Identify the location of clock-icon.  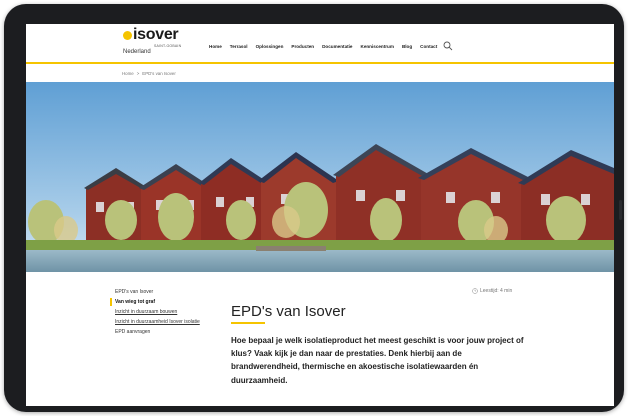
(475, 291).